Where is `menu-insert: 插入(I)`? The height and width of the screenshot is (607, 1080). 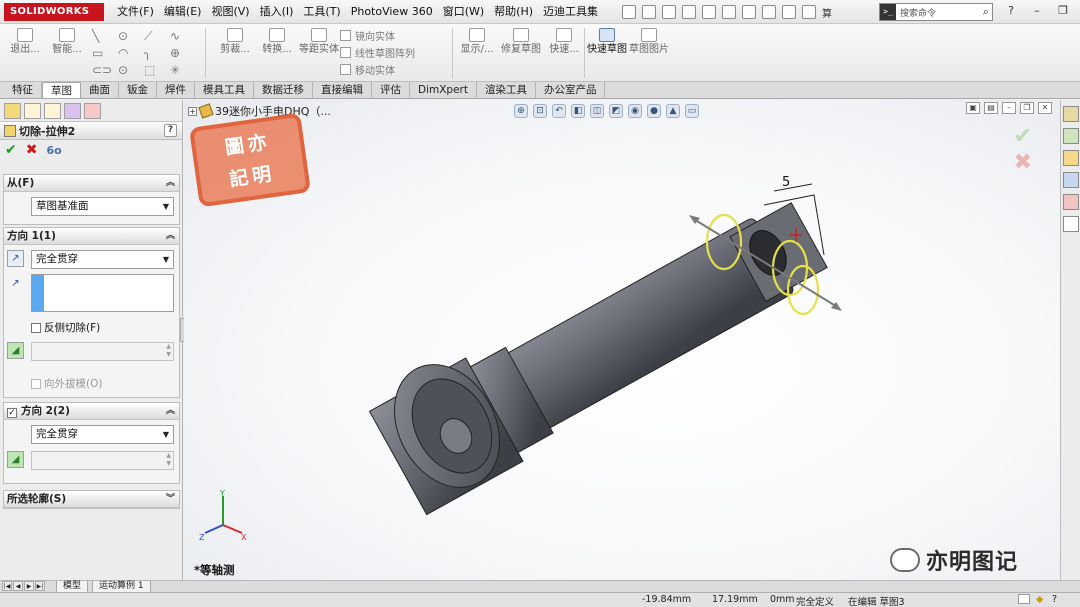
menu-insert: 插入(I) is located at coordinates (277, 12).